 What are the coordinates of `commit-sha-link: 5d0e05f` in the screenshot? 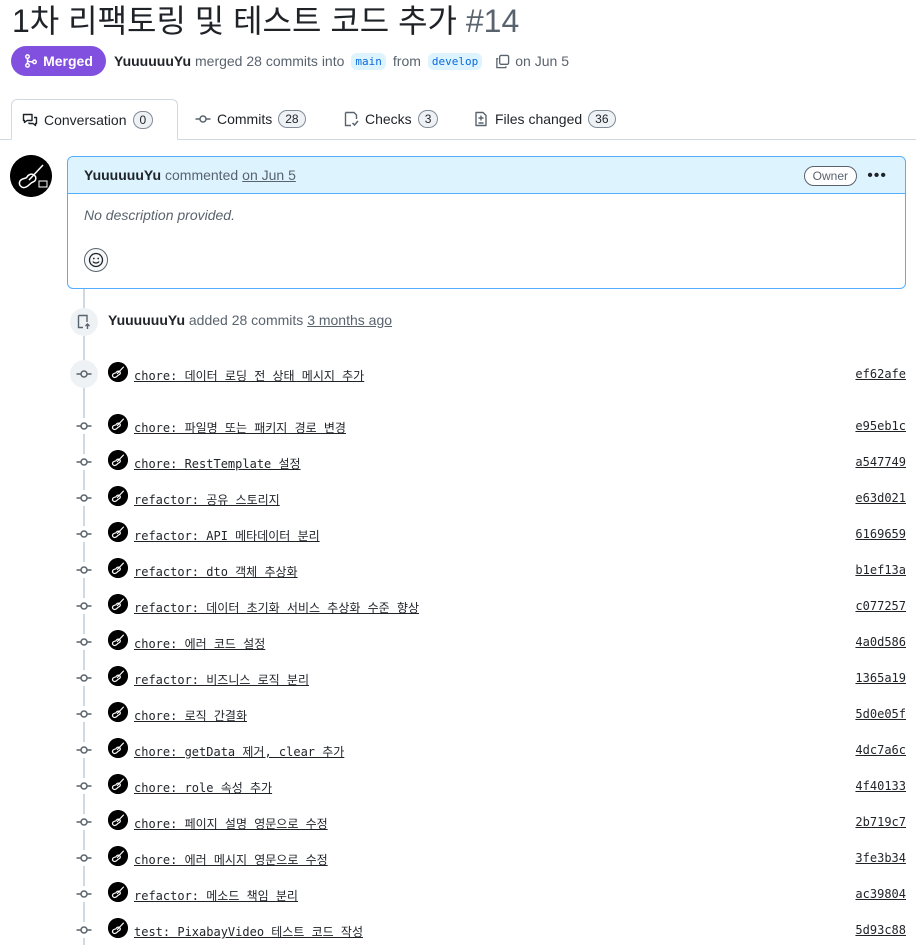 It's located at (880, 714).